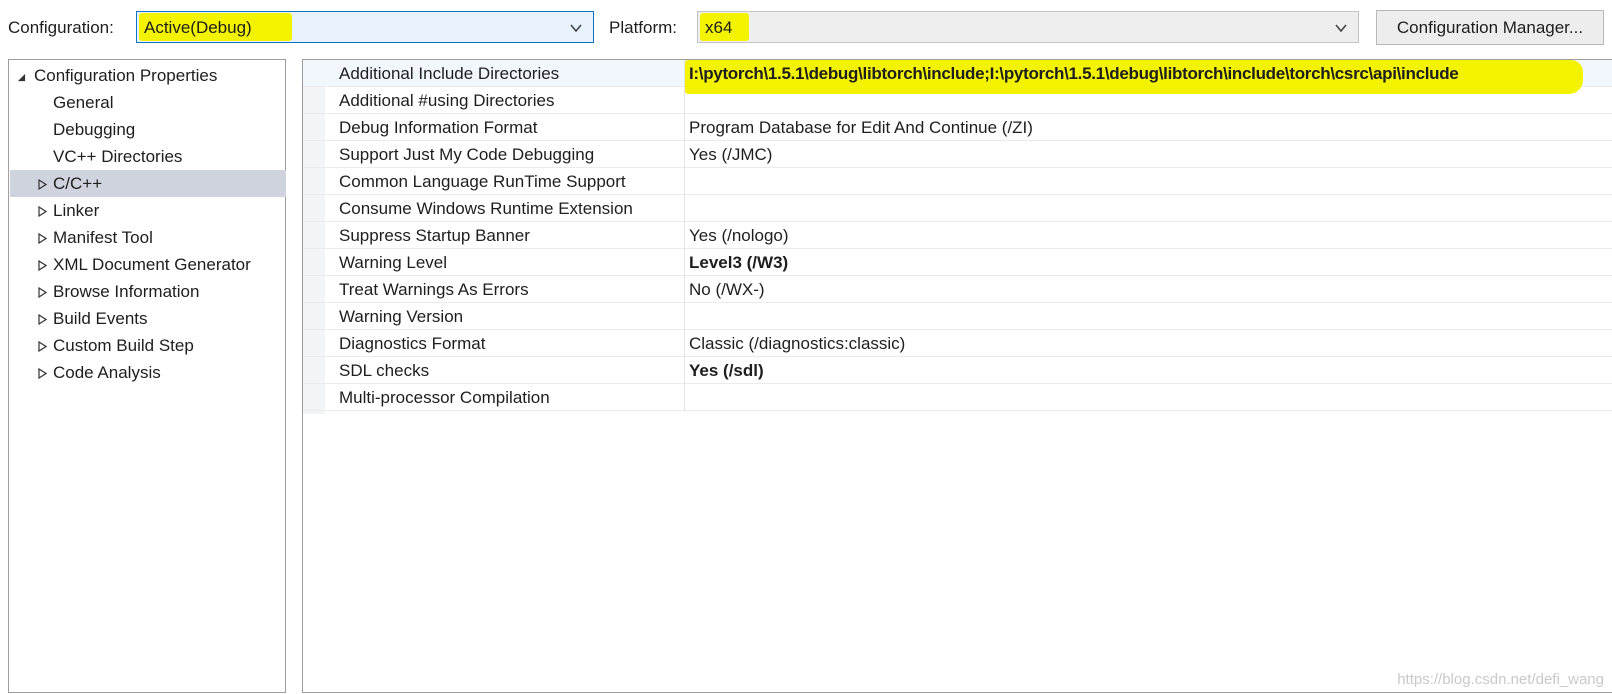 Image resolution: width=1612 pixels, height=694 pixels. Describe the element at coordinates (76, 210) in the screenshot. I see `tree-item-label: Linker` at that location.